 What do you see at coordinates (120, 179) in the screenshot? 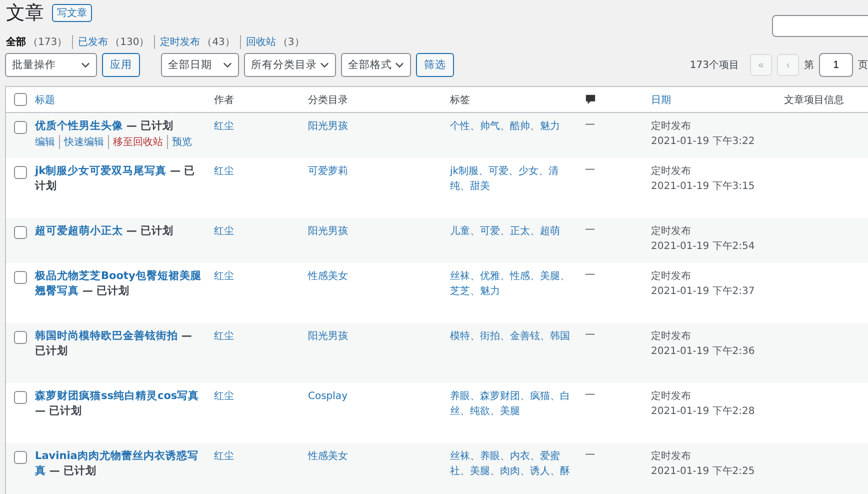
I see `post-title: jk制服少女可爱双马尾写真 — 已计划` at bounding box center [120, 179].